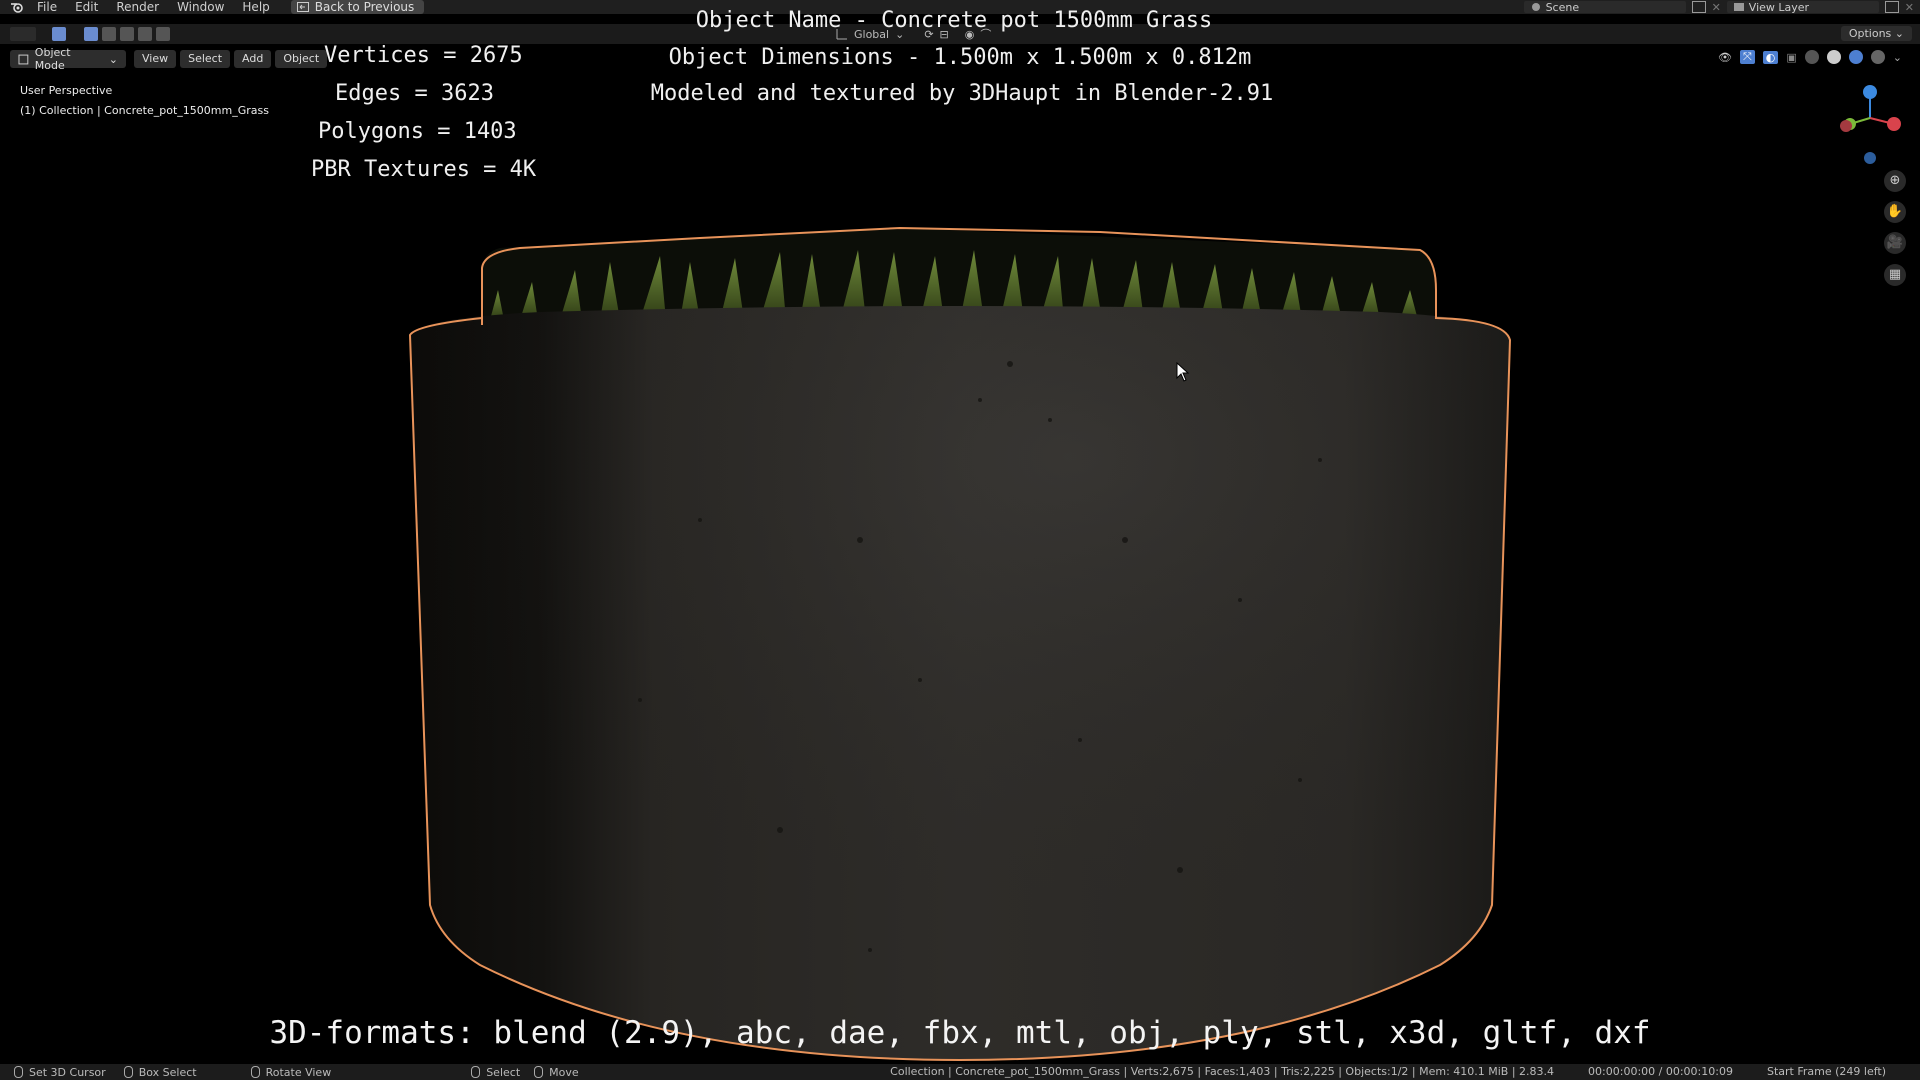  I want to click on mouse-cursor-icon, so click(1183, 372).